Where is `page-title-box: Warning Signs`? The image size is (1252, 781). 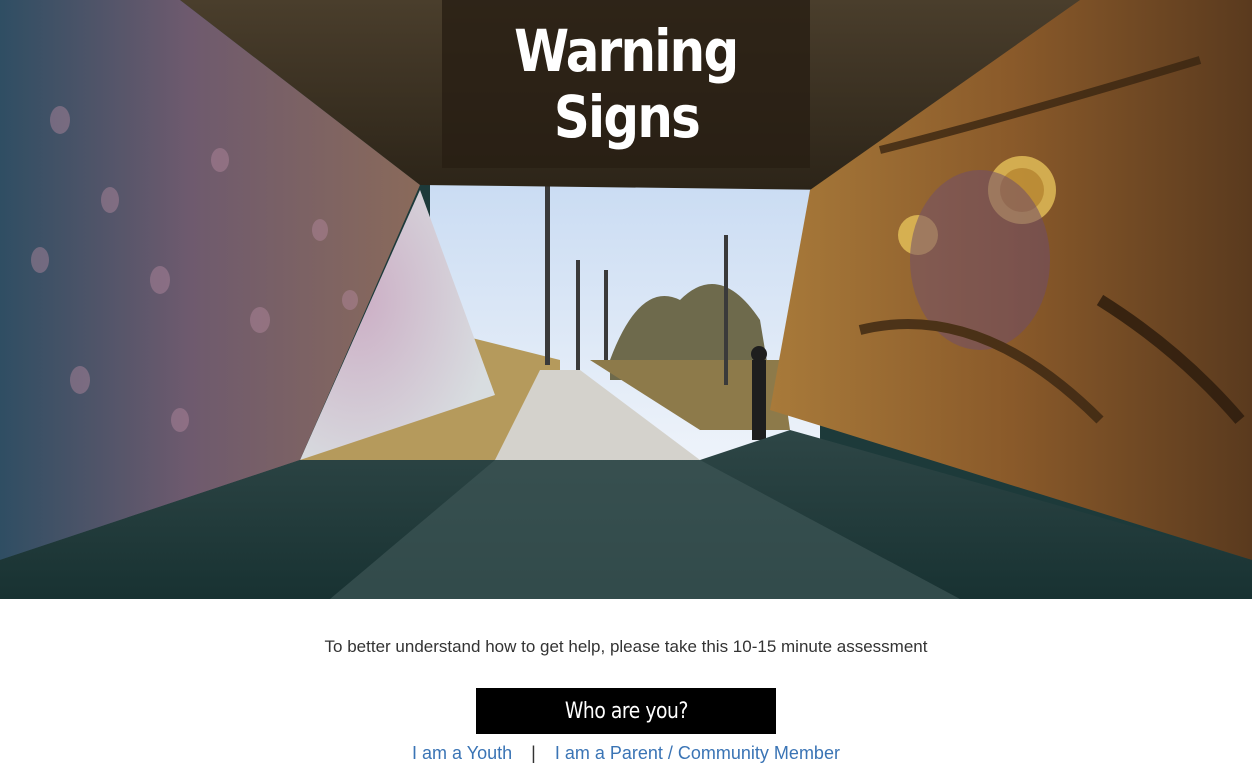
page-title-box: Warning Signs is located at coordinates (626, 84).